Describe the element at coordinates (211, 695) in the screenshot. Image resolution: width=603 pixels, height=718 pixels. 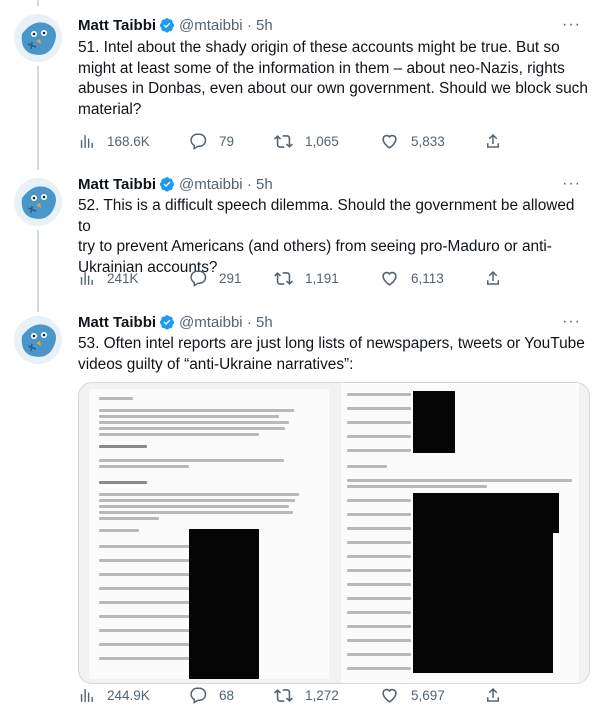
I see `reply-button: 68` at that location.